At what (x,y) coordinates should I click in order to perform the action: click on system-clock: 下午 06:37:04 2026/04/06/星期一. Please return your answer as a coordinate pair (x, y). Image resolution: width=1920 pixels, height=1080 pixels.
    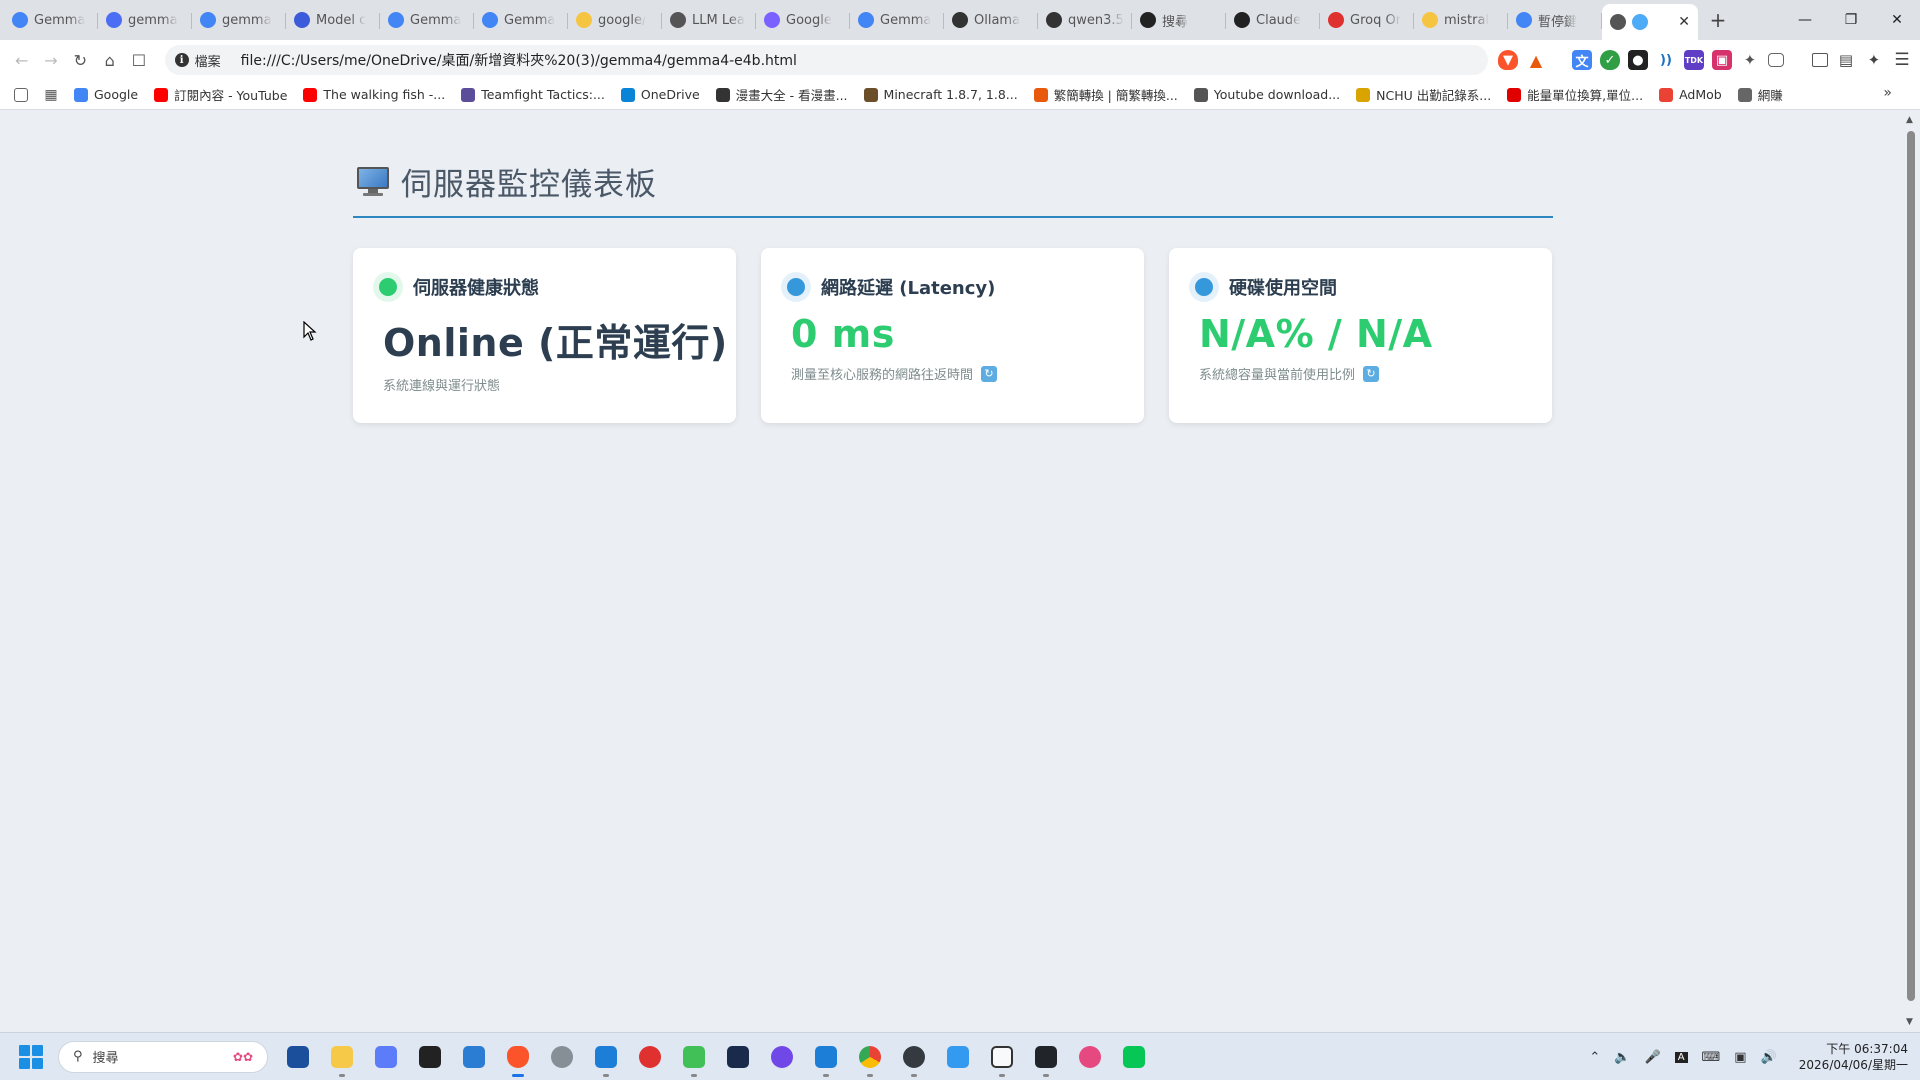
    Looking at the image, I should click on (1853, 1057).